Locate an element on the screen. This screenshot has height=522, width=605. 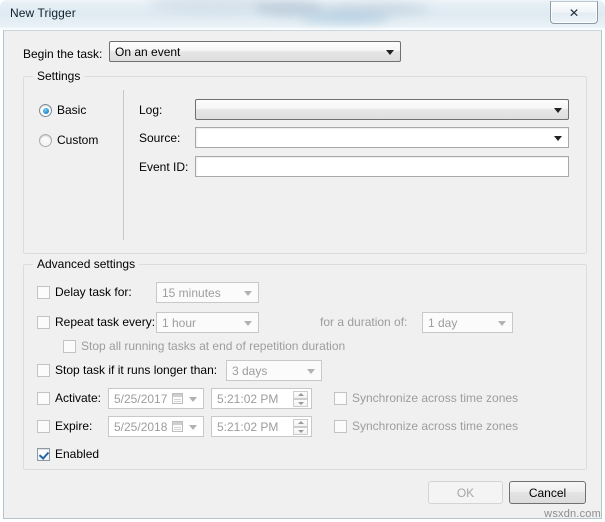
checkbox-activate is located at coordinates (43, 398).